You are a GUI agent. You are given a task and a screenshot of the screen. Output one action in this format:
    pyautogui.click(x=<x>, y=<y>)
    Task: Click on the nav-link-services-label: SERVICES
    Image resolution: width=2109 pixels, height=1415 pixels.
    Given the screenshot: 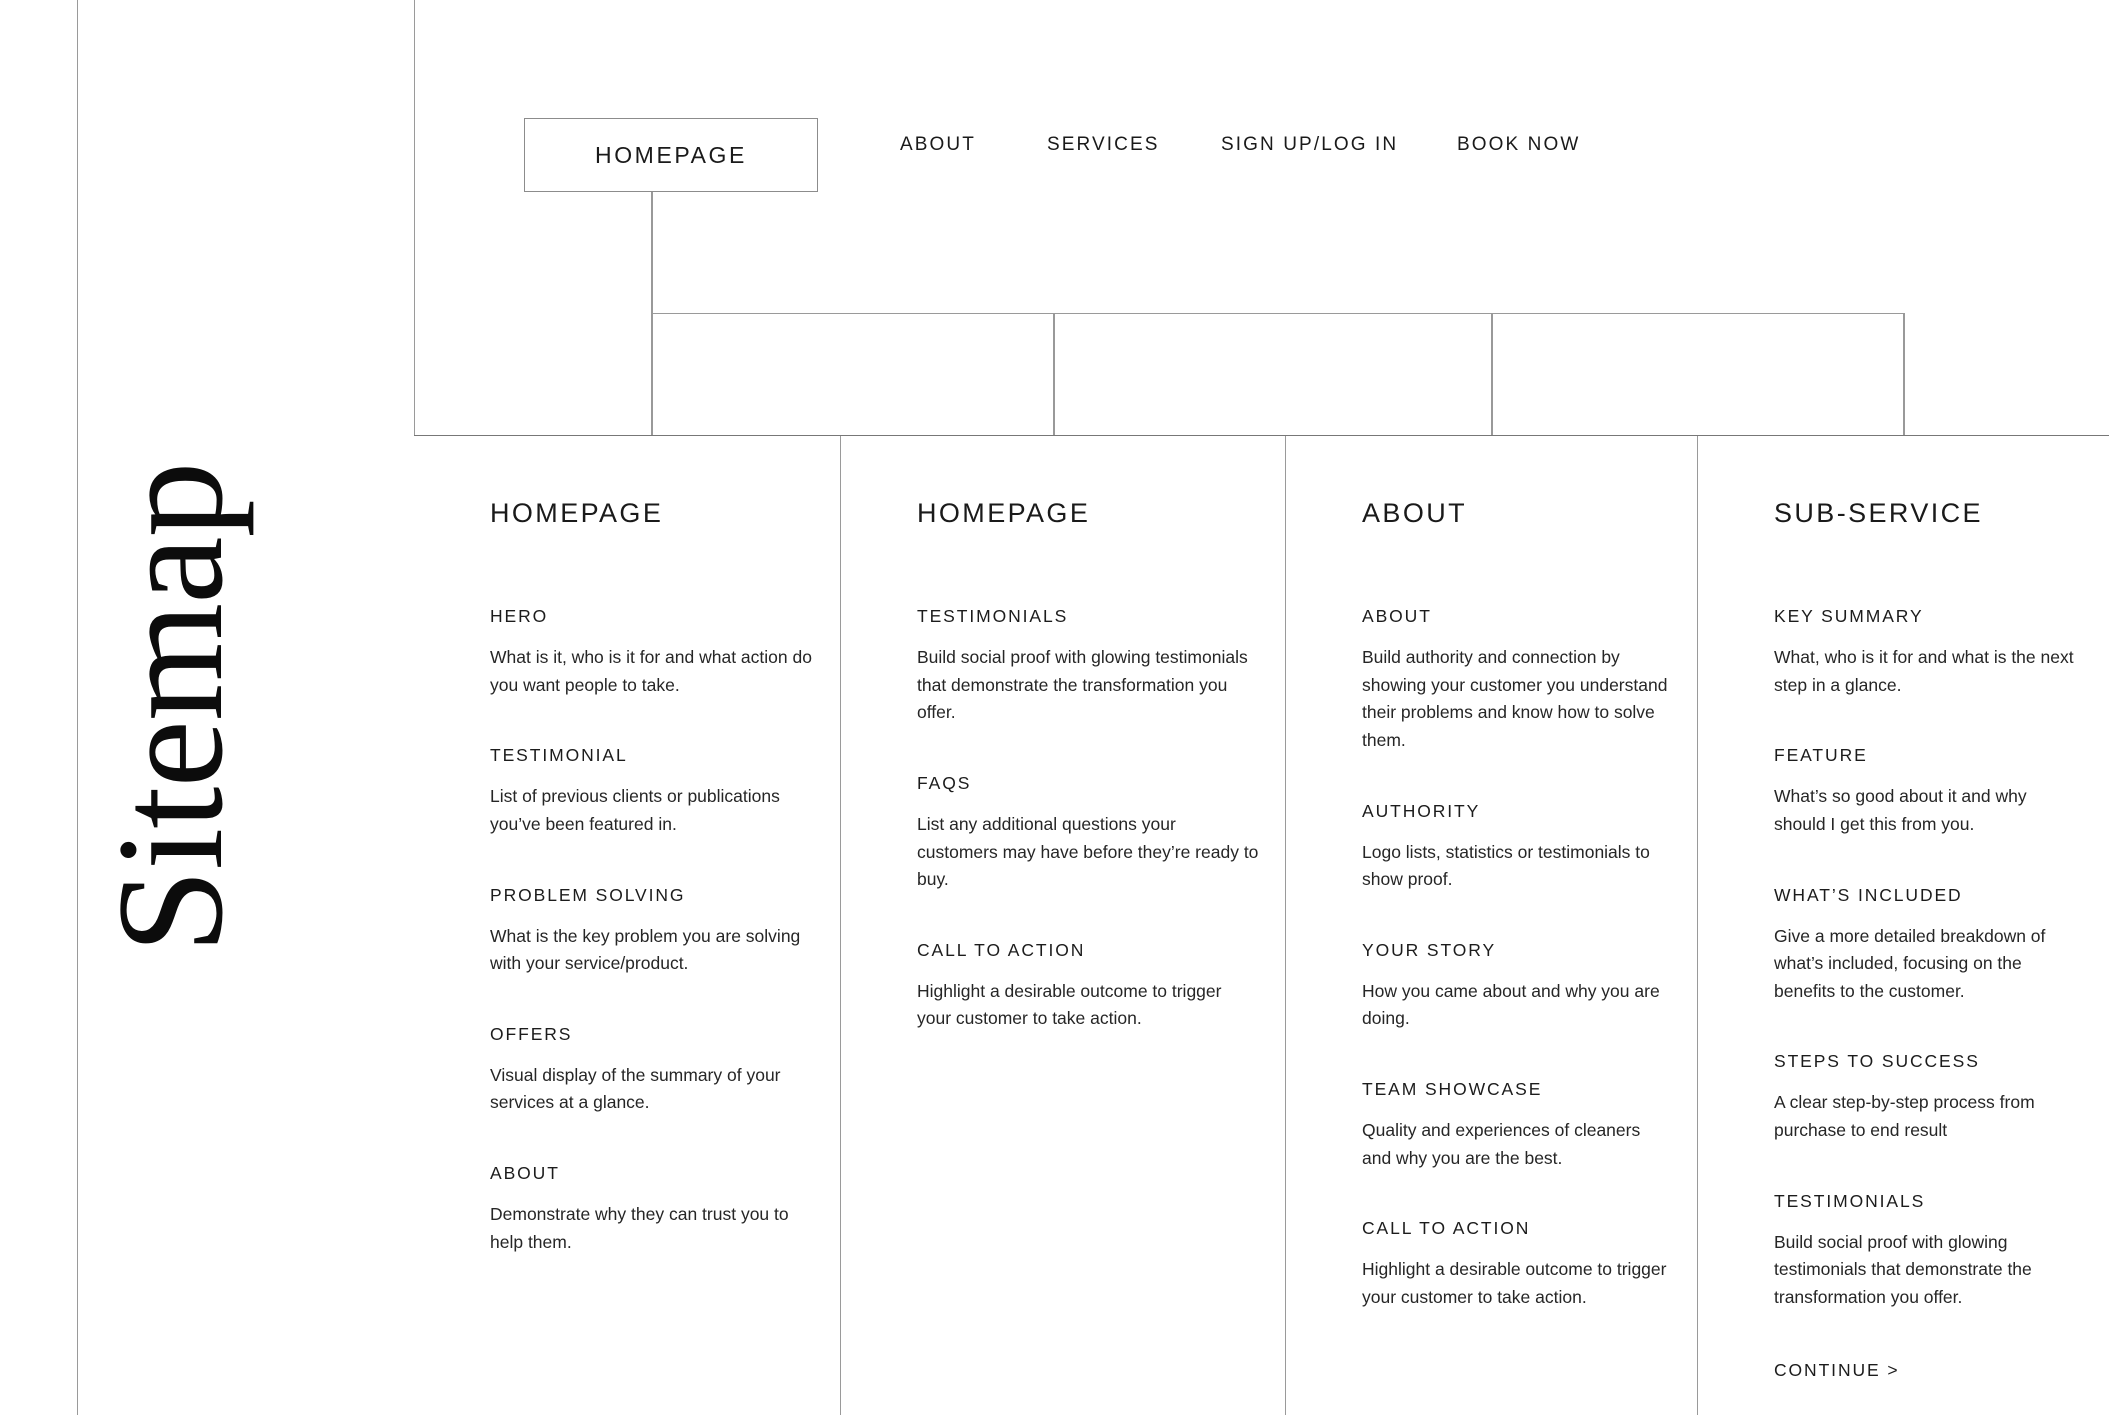 What is the action you would take?
    pyautogui.click(x=1103, y=144)
    